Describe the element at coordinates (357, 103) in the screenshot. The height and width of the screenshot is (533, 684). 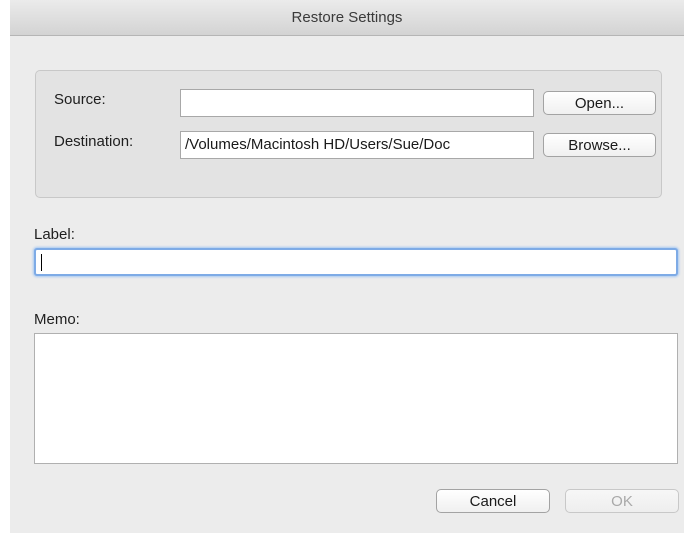
I see `source-field` at that location.